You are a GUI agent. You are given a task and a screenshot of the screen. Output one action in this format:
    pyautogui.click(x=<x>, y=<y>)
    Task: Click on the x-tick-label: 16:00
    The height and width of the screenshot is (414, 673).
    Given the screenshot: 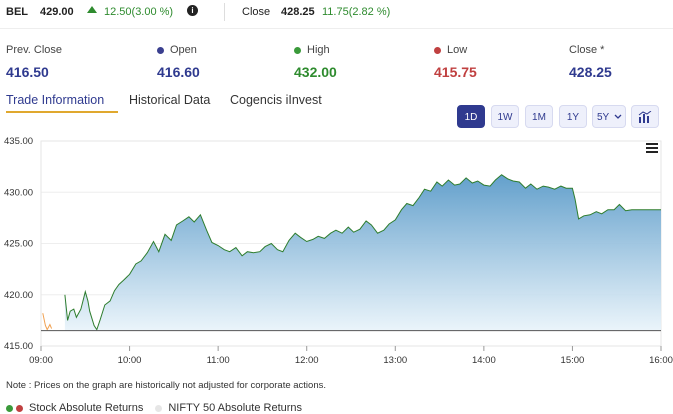 What is the action you would take?
    pyautogui.click(x=661, y=360)
    